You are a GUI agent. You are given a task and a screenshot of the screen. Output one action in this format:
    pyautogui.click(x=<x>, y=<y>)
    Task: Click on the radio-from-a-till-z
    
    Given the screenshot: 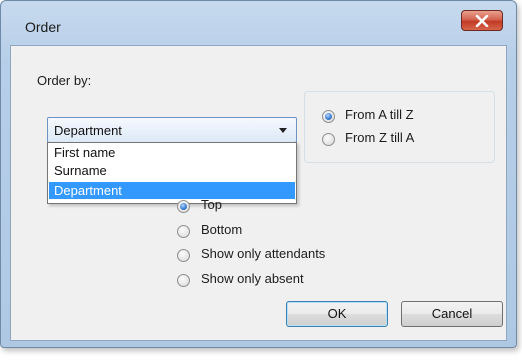 What is the action you would take?
    pyautogui.click(x=328, y=116)
    